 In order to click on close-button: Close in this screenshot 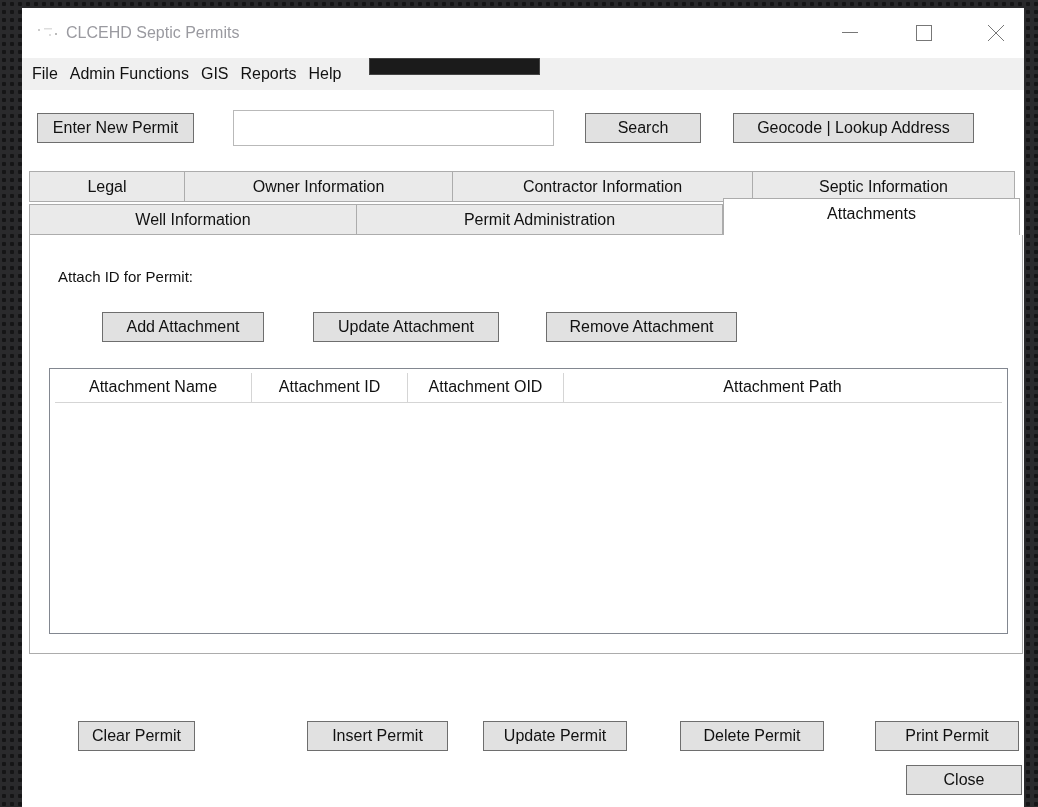, I will do `click(964, 780)`.